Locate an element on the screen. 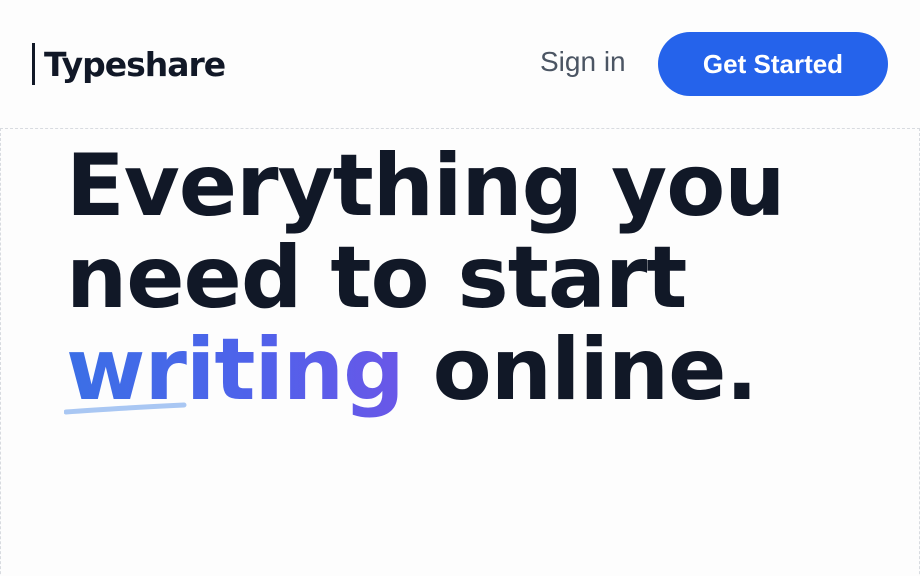 The height and width of the screenshot is (576, 920). hero-heading-line-3: writing online. is located at coordinates (424, 370).